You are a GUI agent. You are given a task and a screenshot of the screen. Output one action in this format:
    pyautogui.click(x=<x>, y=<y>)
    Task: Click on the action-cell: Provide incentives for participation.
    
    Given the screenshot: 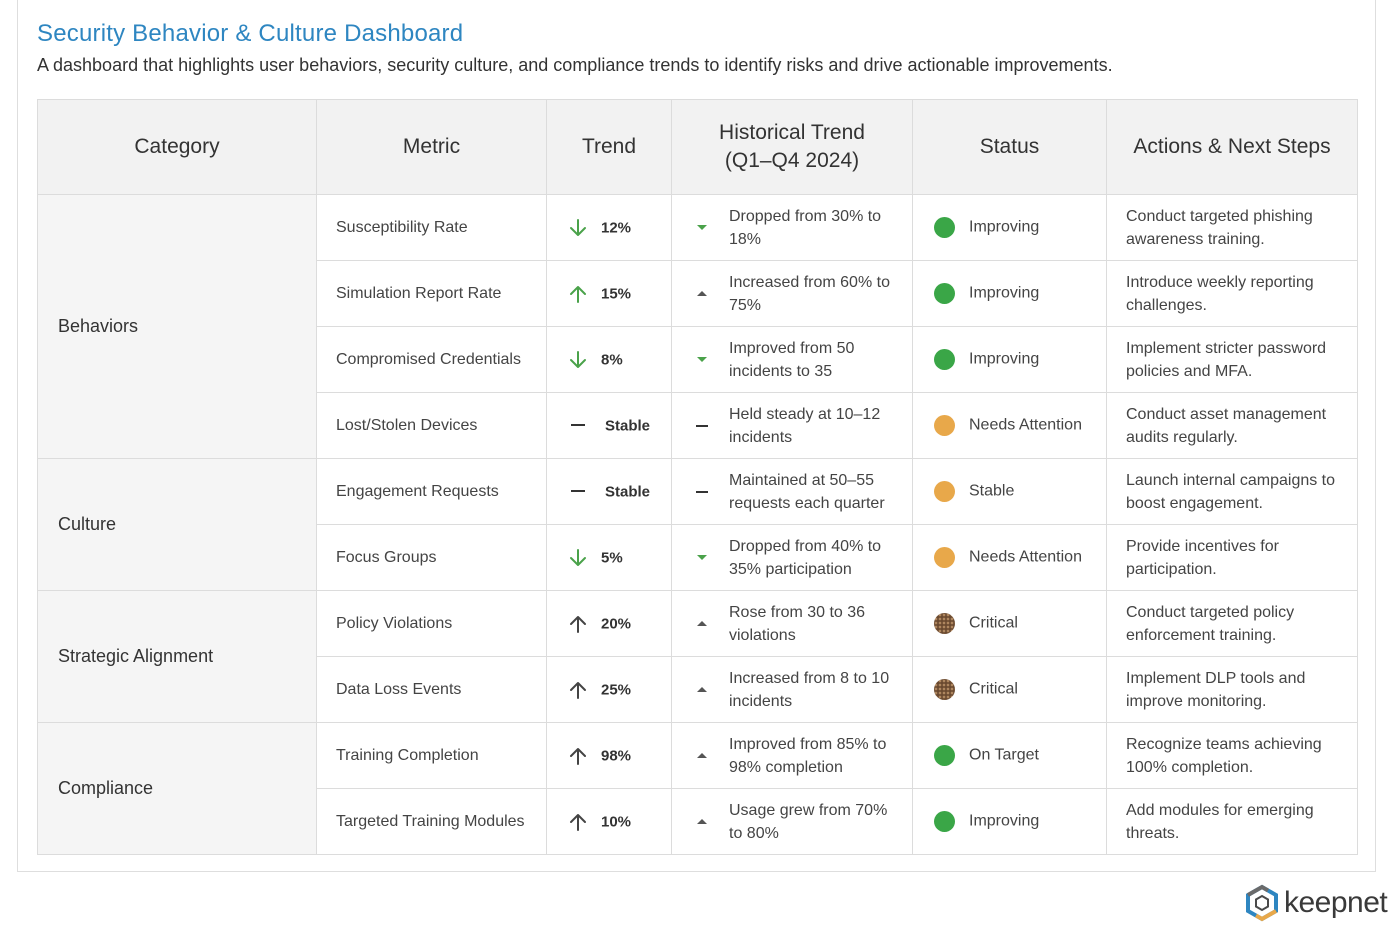 What is the action you would take?
    pyautogui.click(x=1232, y=557)
    